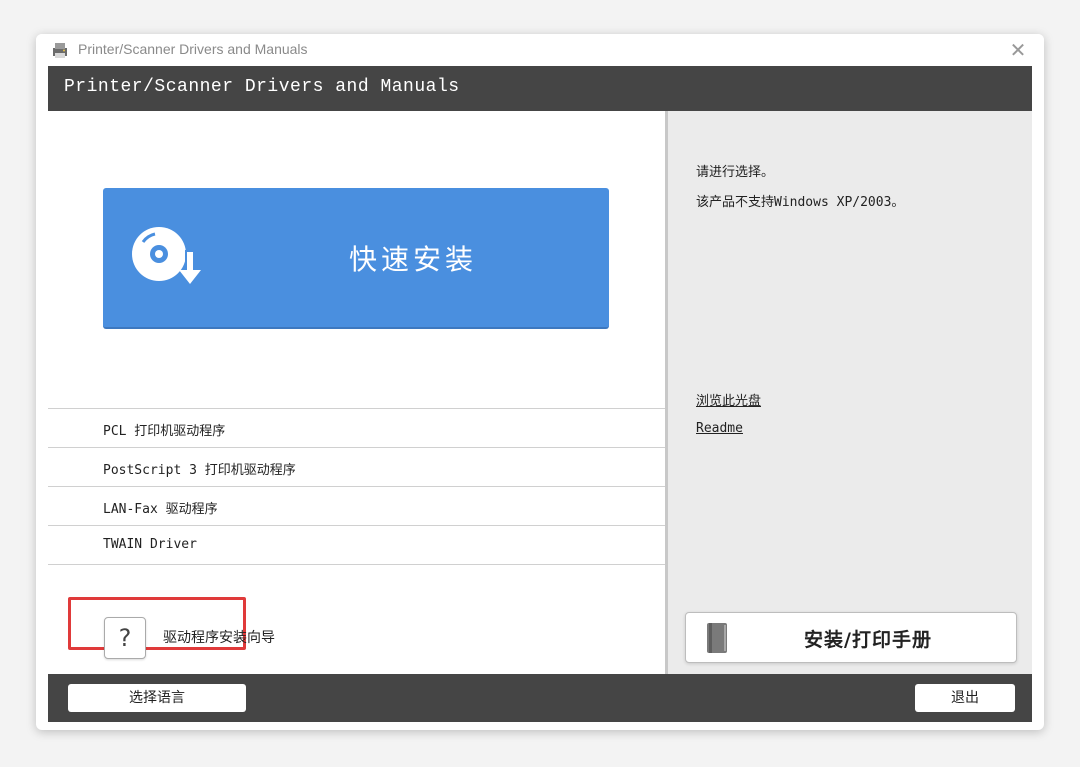 This screenshot has width=1080, height=767. I want to click on window-title: Printer/Scanner Drivers and Manuals, so click(193, 49).